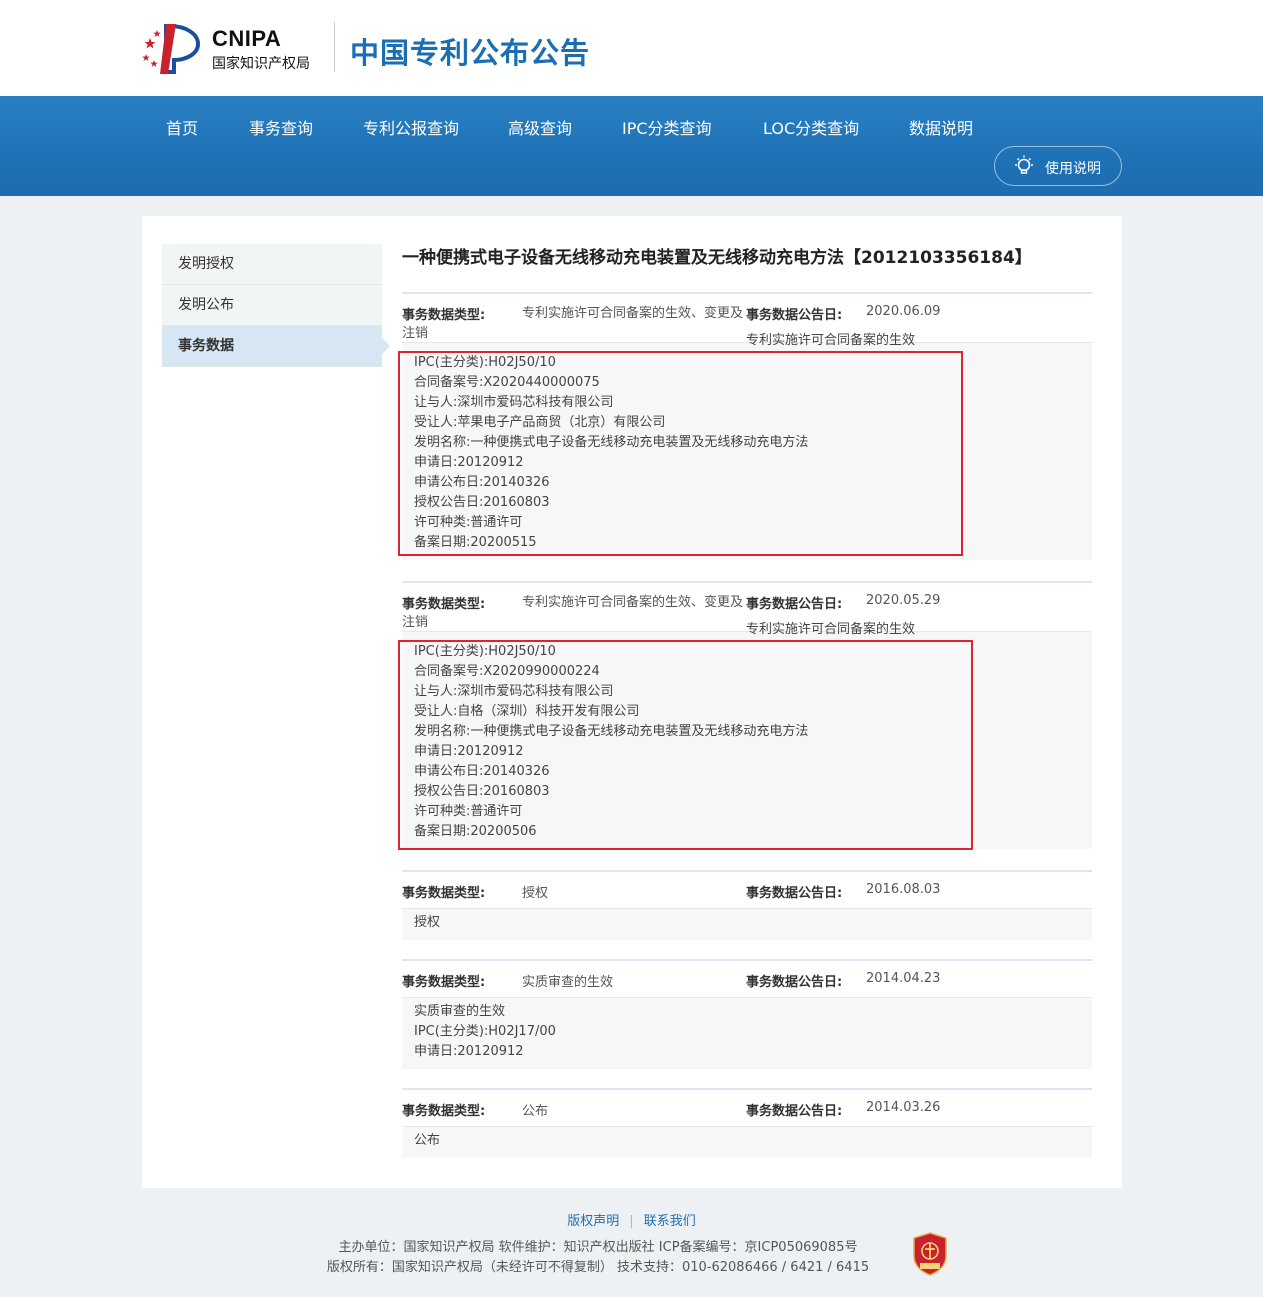  What do you see at coordinates (427, 1140) in the screenshot?
I see `detail-line: 公布` at bounding box center [427, 1140].